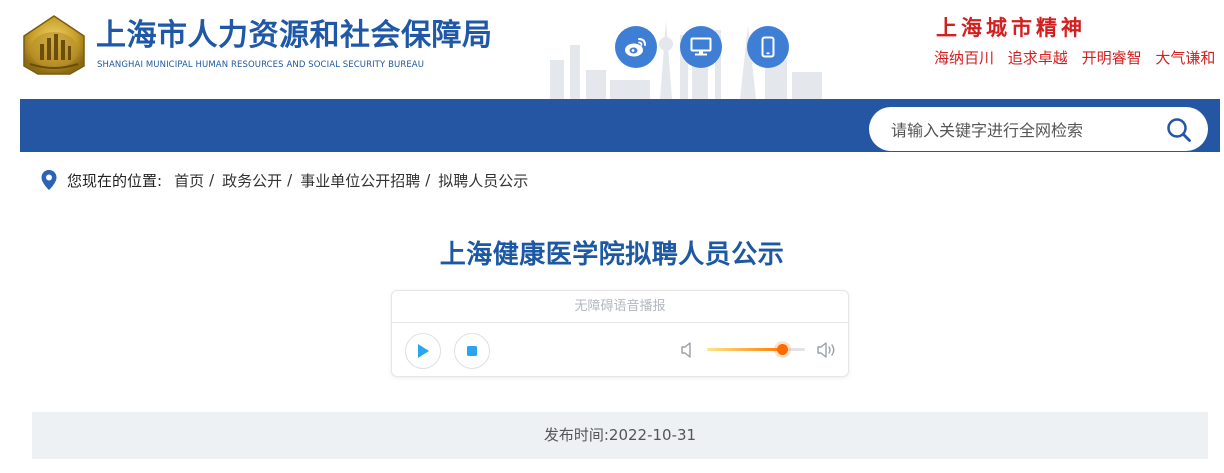  I want to click on breadcrumb-link-gov-affairs: 政务公开, so click(252, 180).